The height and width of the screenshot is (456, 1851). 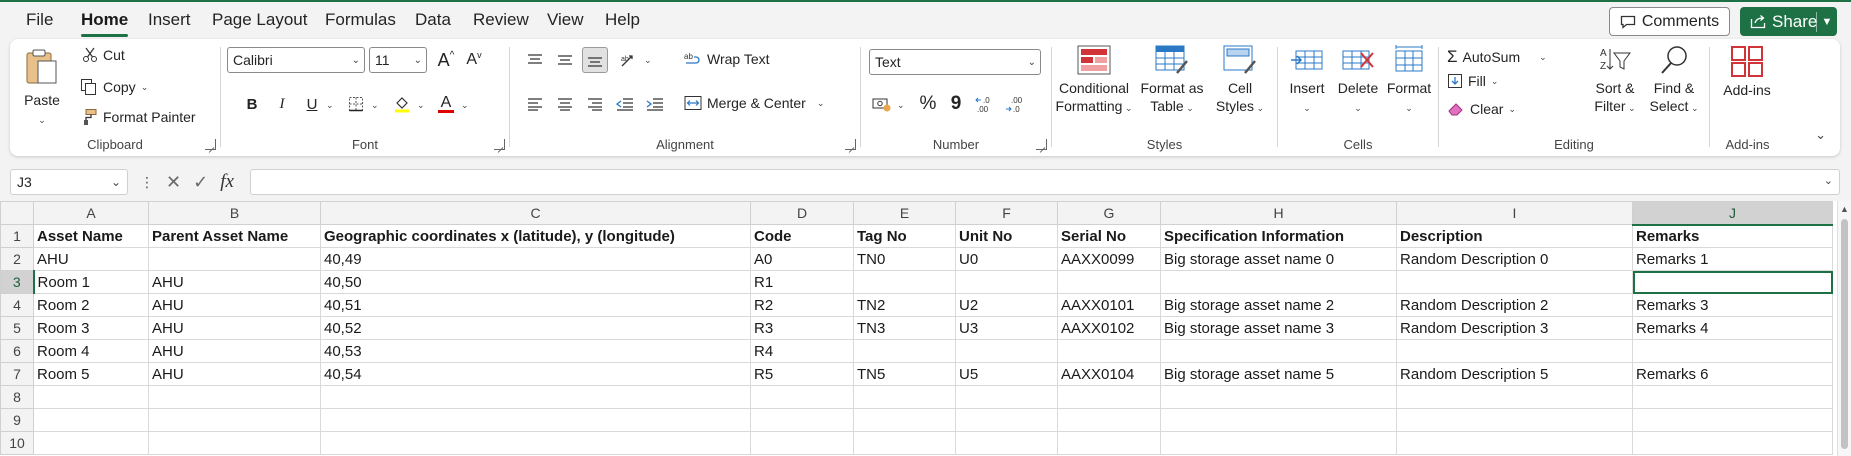 I want to click on cell-d8, so click(x=802, y=397).